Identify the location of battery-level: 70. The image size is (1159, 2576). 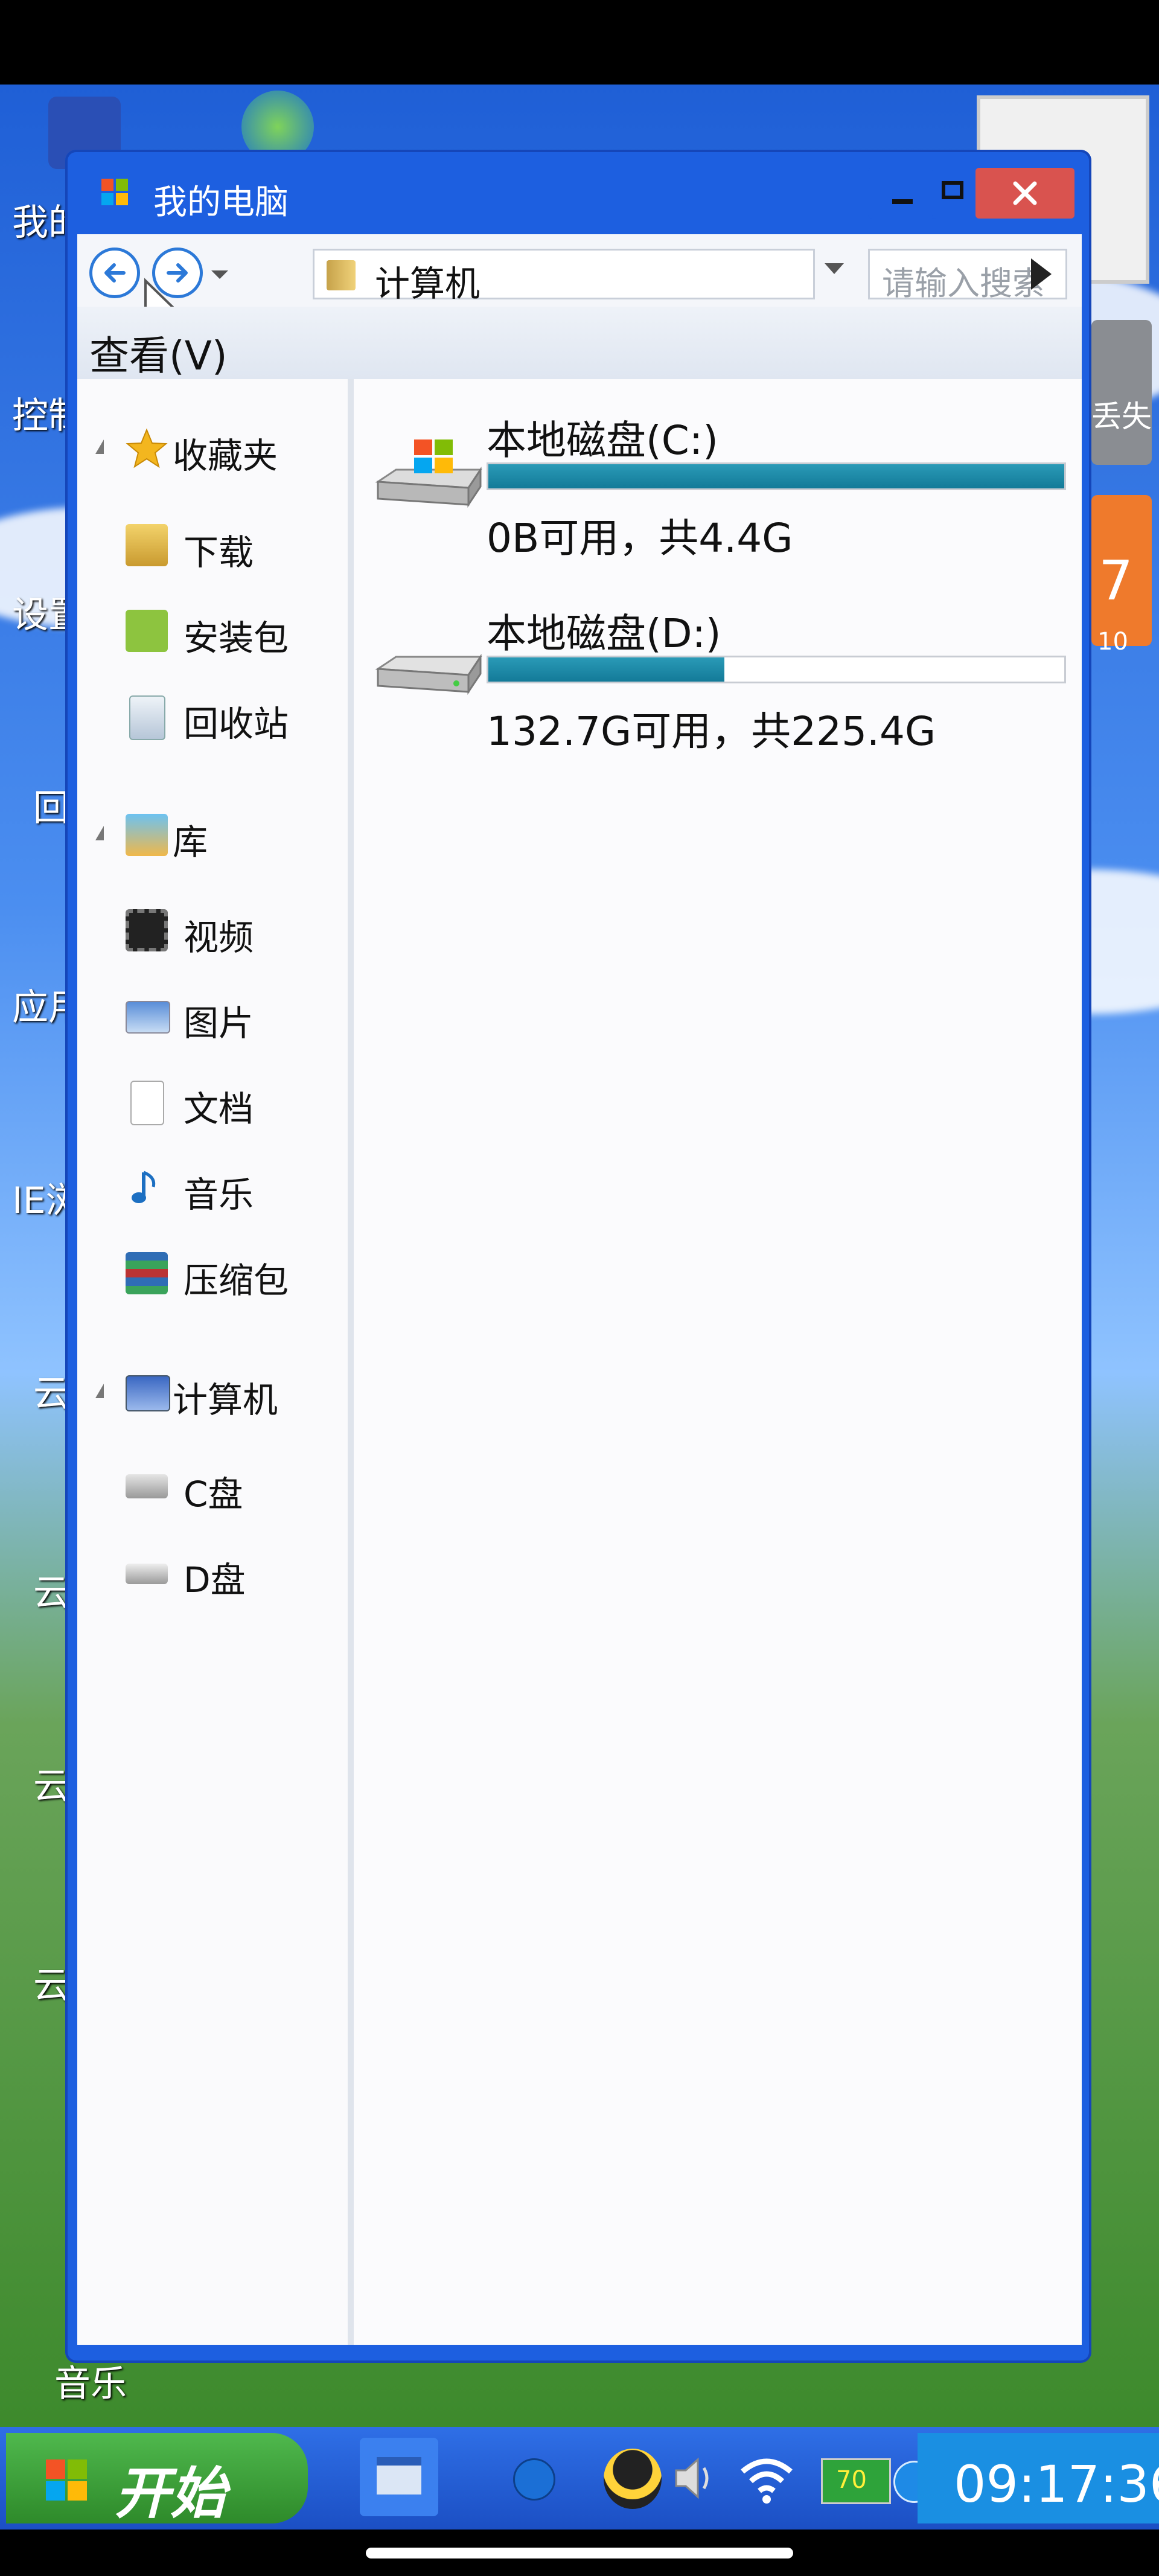
(851, 2480).